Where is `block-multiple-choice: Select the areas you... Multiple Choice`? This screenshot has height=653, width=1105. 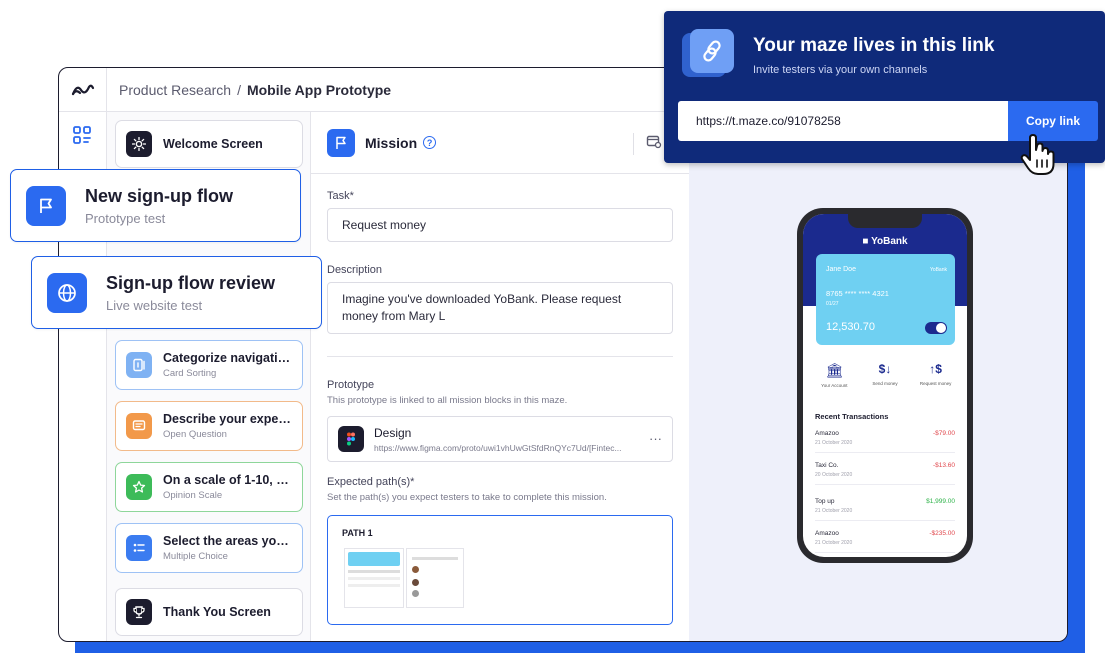 block-multiple-choice: Select the areas you... Multiple Choice is located at coordinates (209, 548).